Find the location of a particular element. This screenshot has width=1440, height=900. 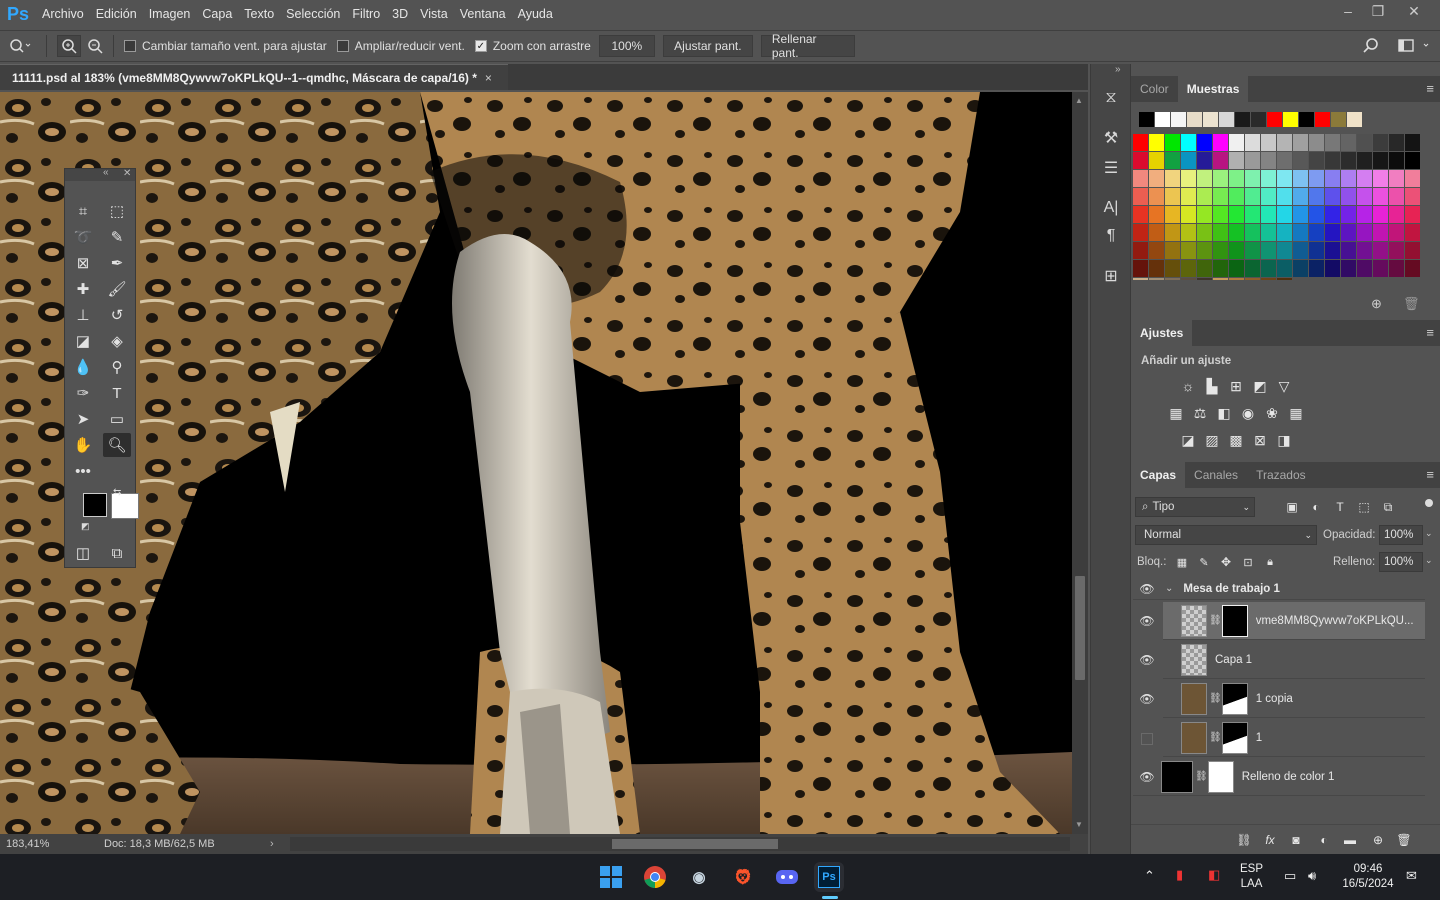

marquee-tool-icon: ⬚ is located at coordinates (117, 211).